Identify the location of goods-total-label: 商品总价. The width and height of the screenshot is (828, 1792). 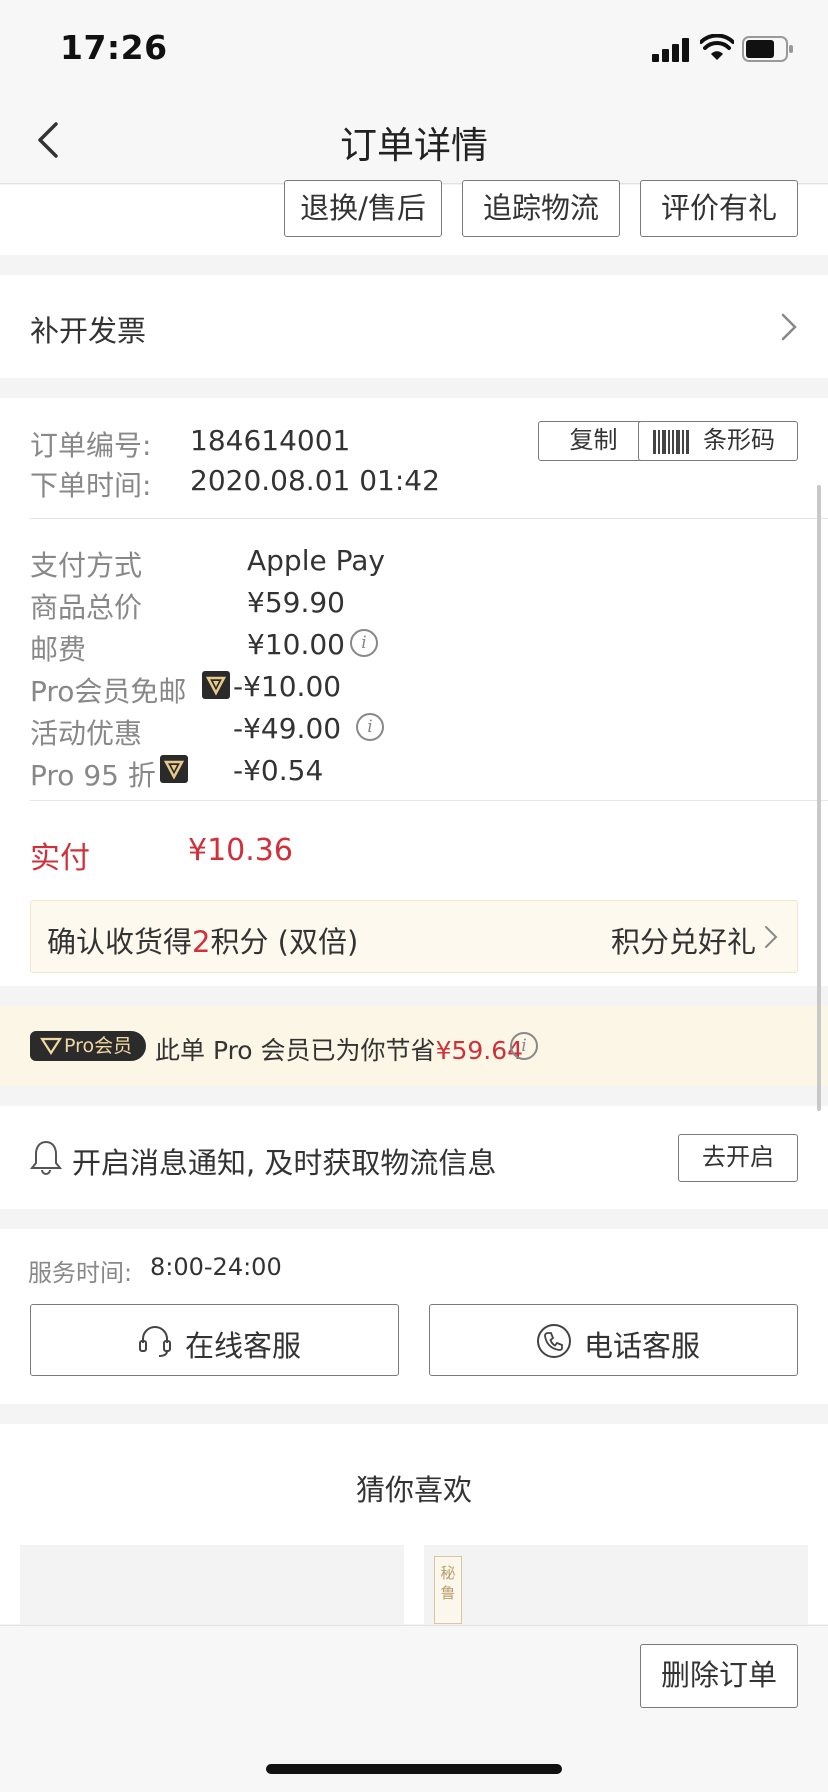
(86, 607).